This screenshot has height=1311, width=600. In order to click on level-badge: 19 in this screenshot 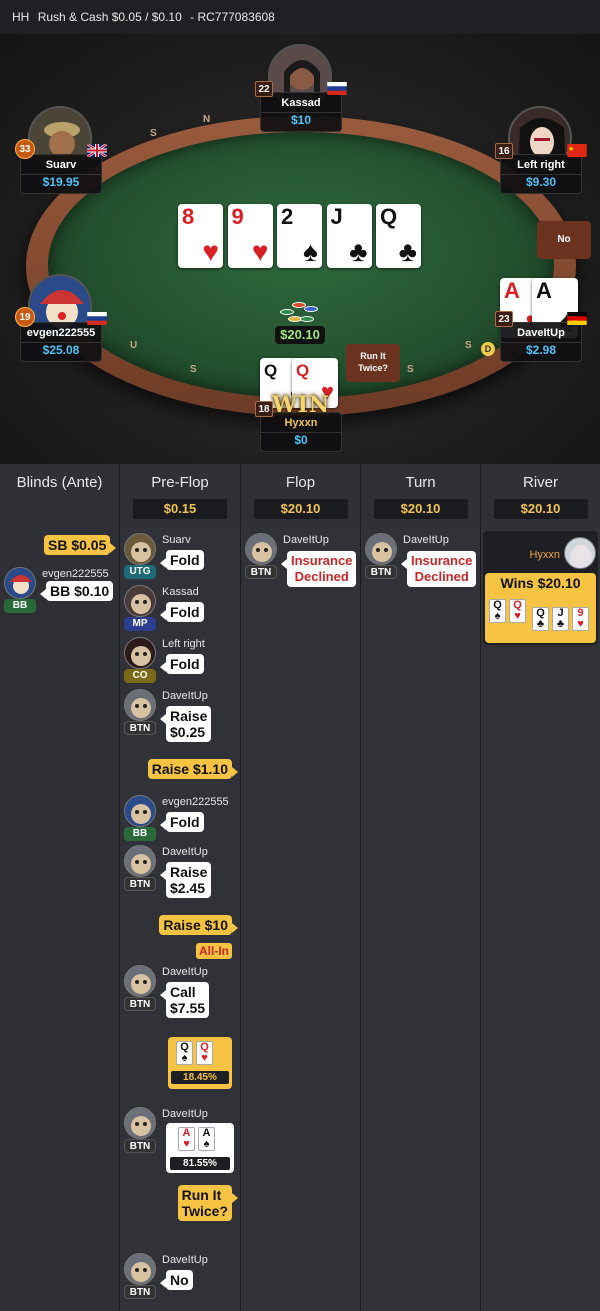, I will do `click(25, 317)`.